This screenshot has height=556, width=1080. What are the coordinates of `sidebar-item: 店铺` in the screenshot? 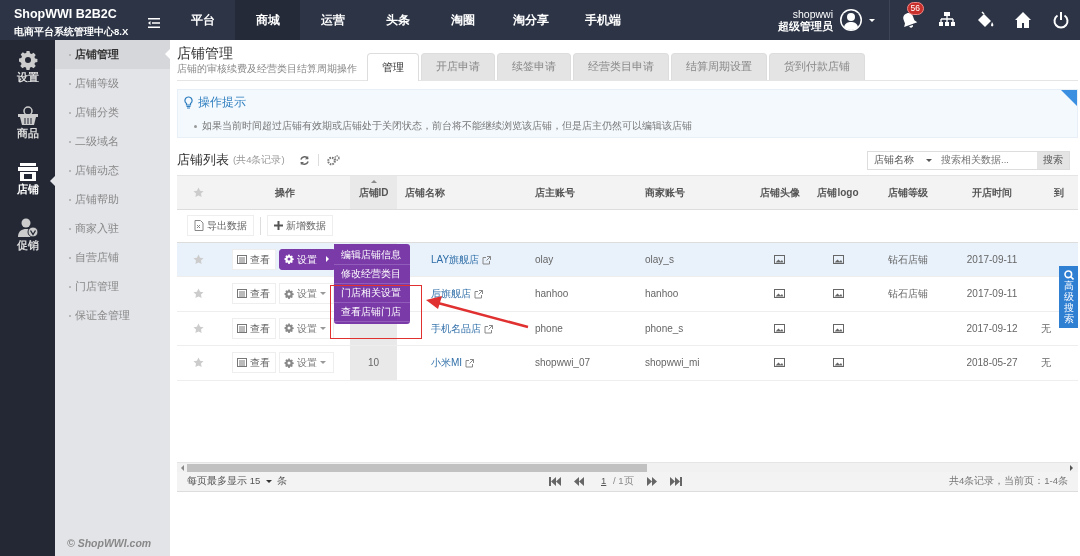 It's located at (27, 190).